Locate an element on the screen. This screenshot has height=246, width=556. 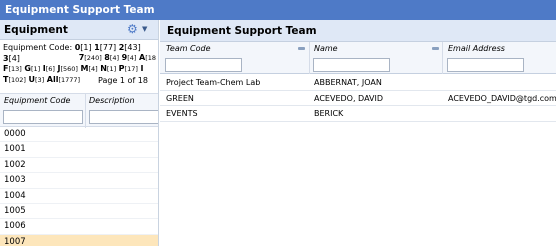
equipment-code-label: Equipment Code: is located at coordinates (38, 47).